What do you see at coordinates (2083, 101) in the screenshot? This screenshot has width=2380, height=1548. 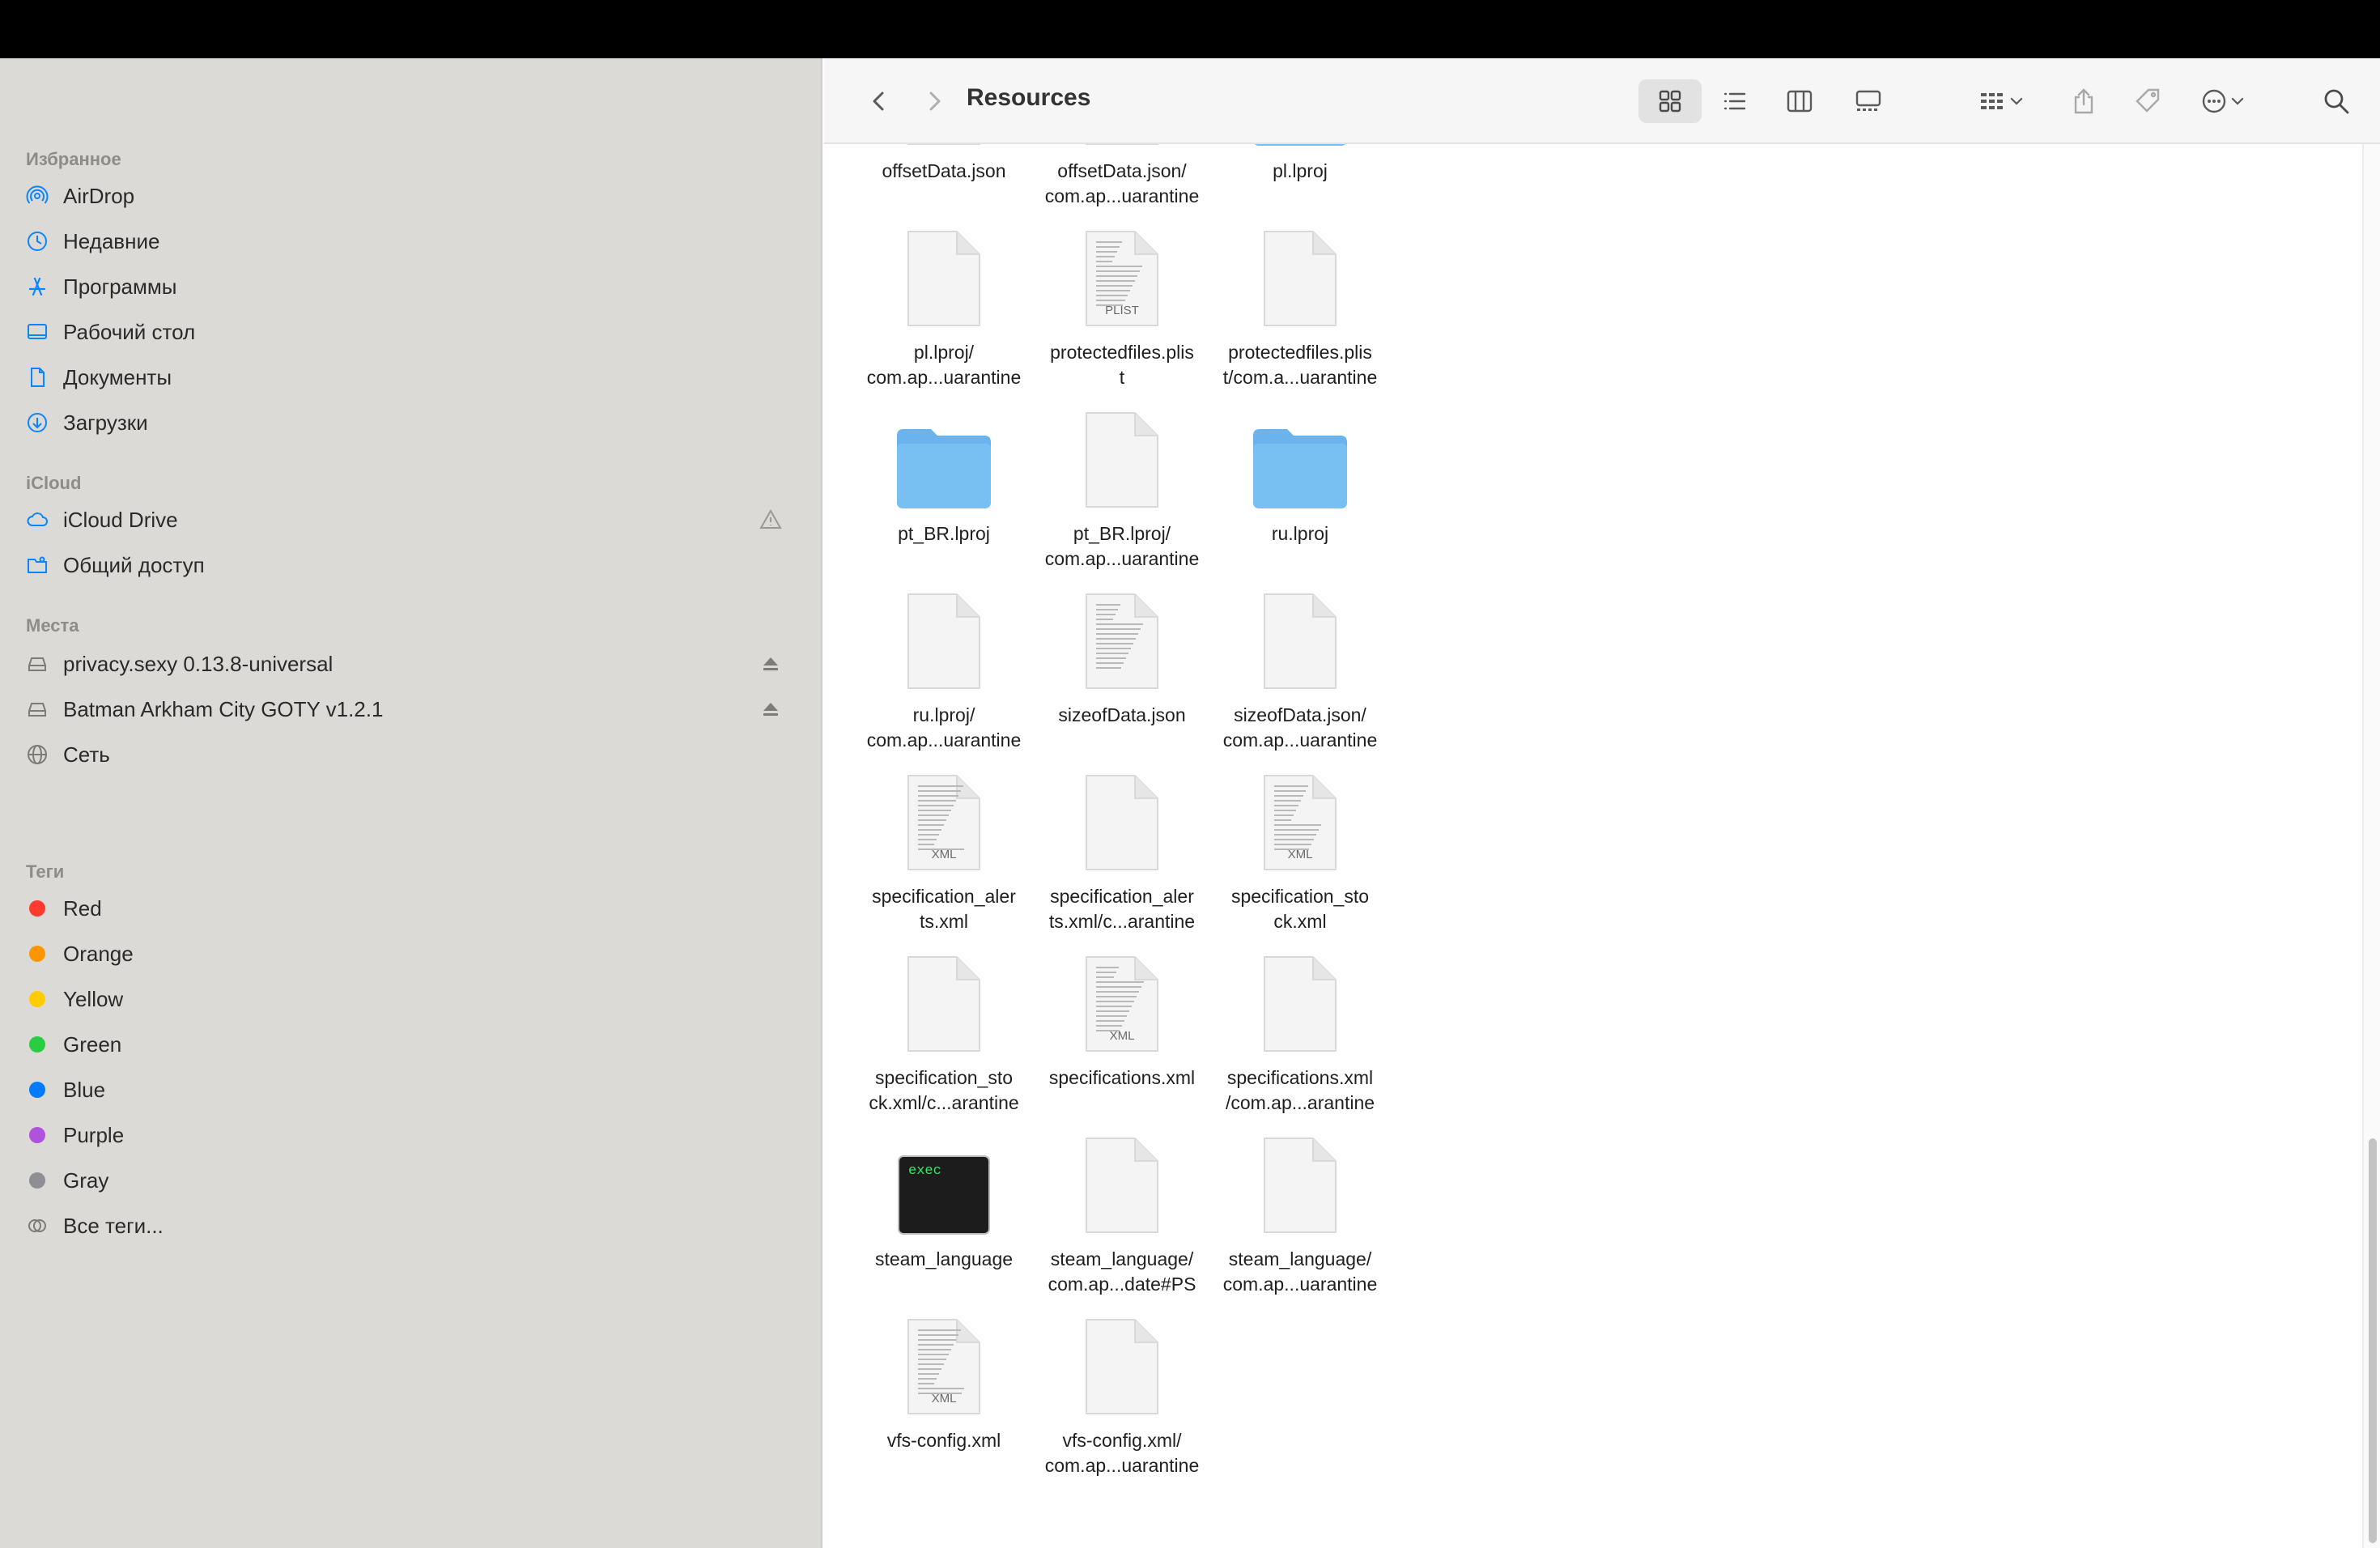 I see `share-button` at bounding box center [2083, 101].